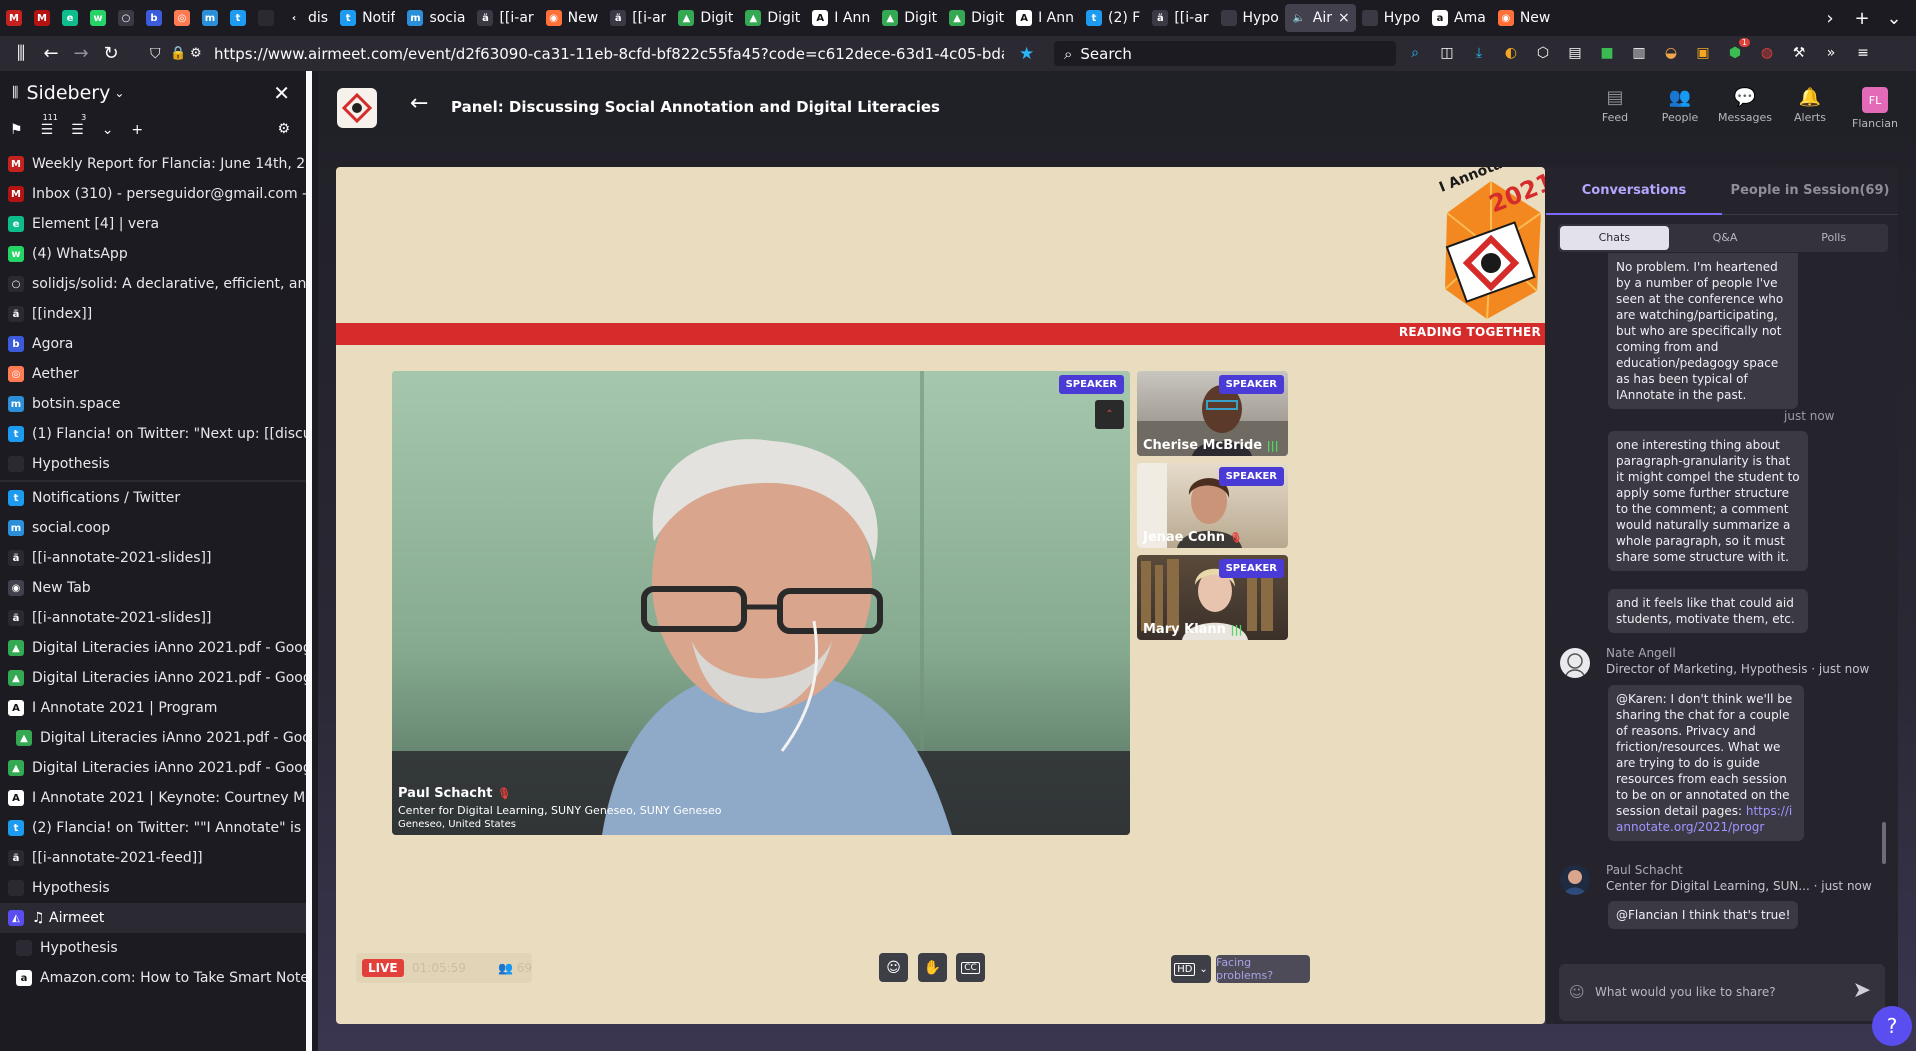 The height and width of the screenshot is (1051, 1916). I want to click on chat-input: ☺ What would you like to share? ➤, so click(1722, 992).